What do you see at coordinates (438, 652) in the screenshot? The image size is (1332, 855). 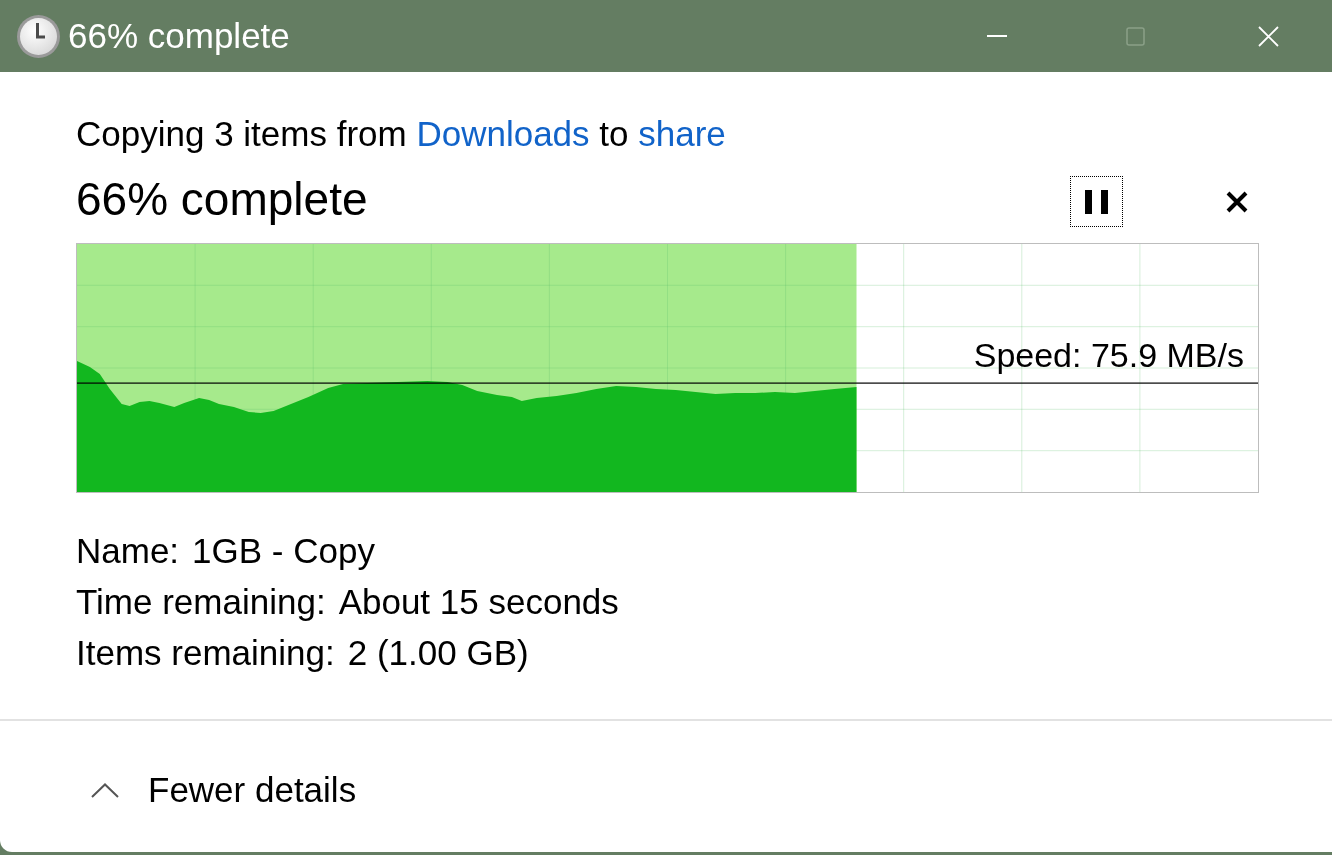 I see `detail-value: 2 (1.00 GB)` at bounding box center [438, 652].